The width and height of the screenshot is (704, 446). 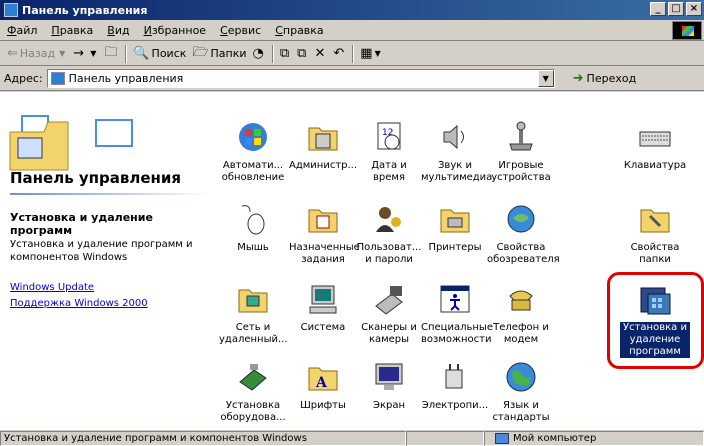 What do you see at coordinates (85, 54) in the screenshot?
I see `forward-button: → ▼` at bounding box center [85, 54].